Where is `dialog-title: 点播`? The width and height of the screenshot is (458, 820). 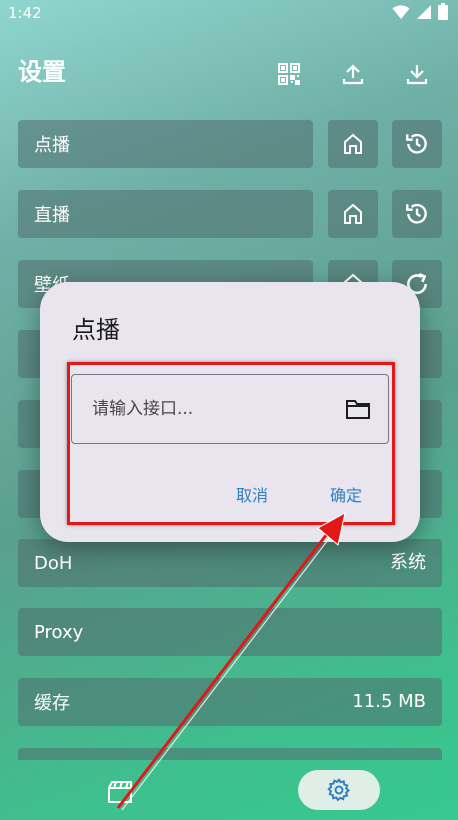 dialog-title: 点播 is located at coordinates (96, 330).